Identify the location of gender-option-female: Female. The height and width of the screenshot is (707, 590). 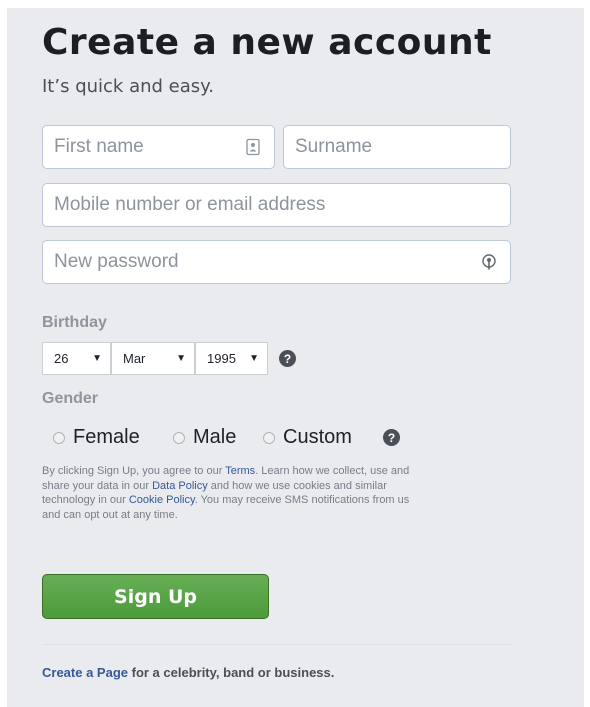
(96, 437).